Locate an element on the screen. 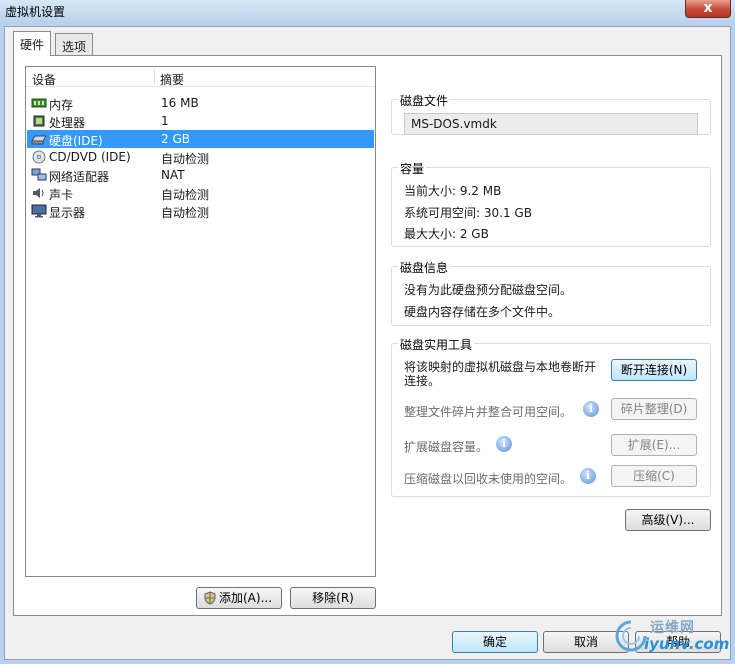 Image resolution: width=735 pixels, height=664 pixels. watermark-logo: 运维网 iyunv.com is located at coordinates (671, 637).